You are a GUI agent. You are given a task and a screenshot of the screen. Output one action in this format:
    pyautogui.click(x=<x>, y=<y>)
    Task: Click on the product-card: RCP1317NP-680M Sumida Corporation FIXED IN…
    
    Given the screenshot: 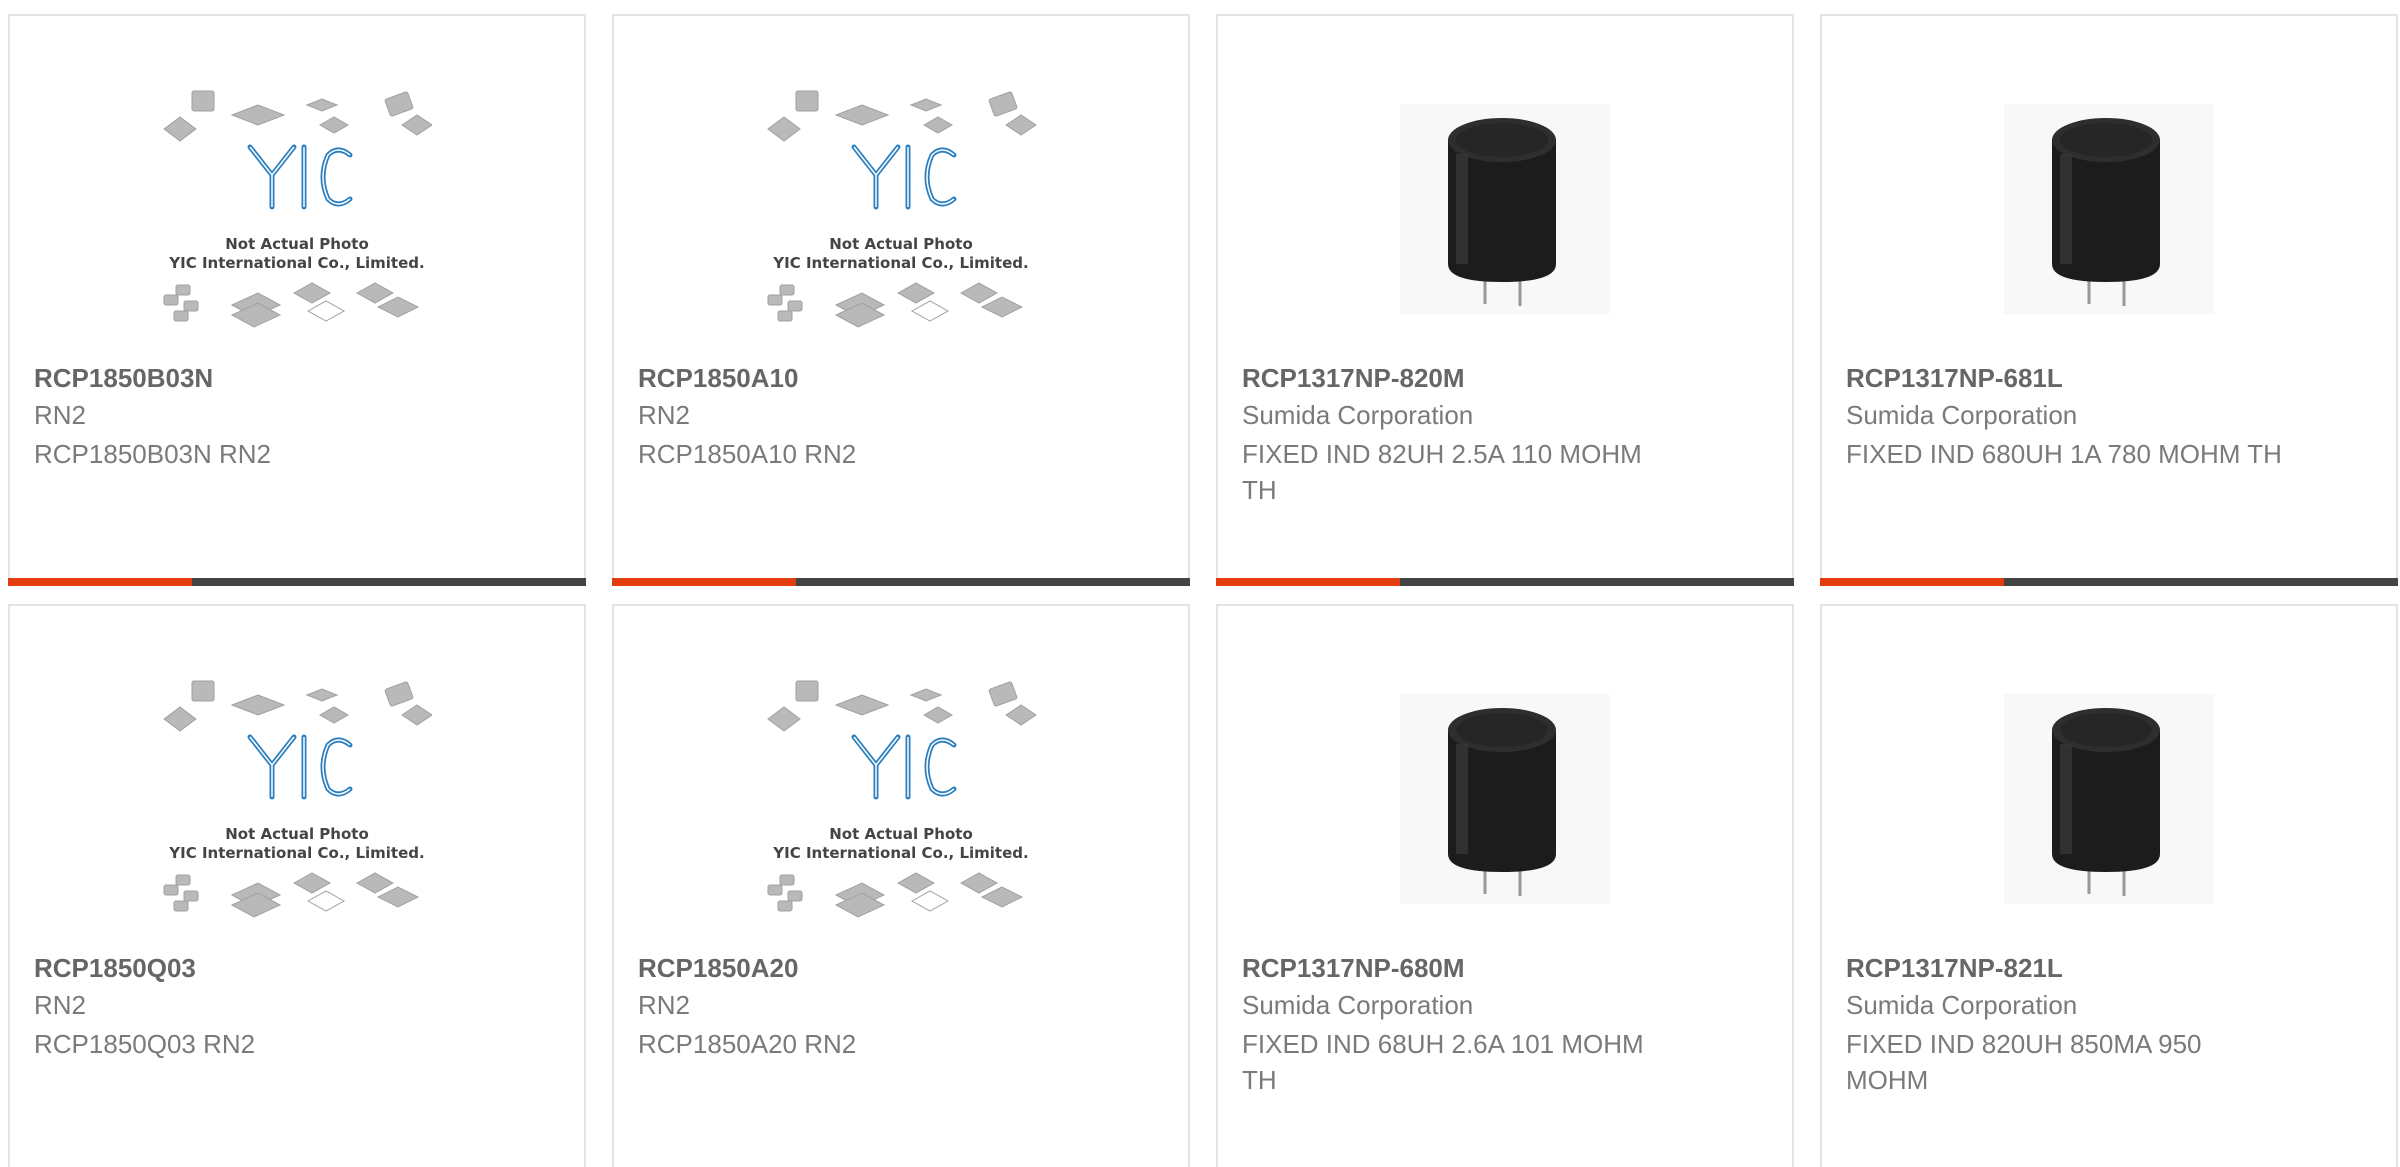 What is the action you would take?
    pyautogui.click(x=1505, y=885)
    